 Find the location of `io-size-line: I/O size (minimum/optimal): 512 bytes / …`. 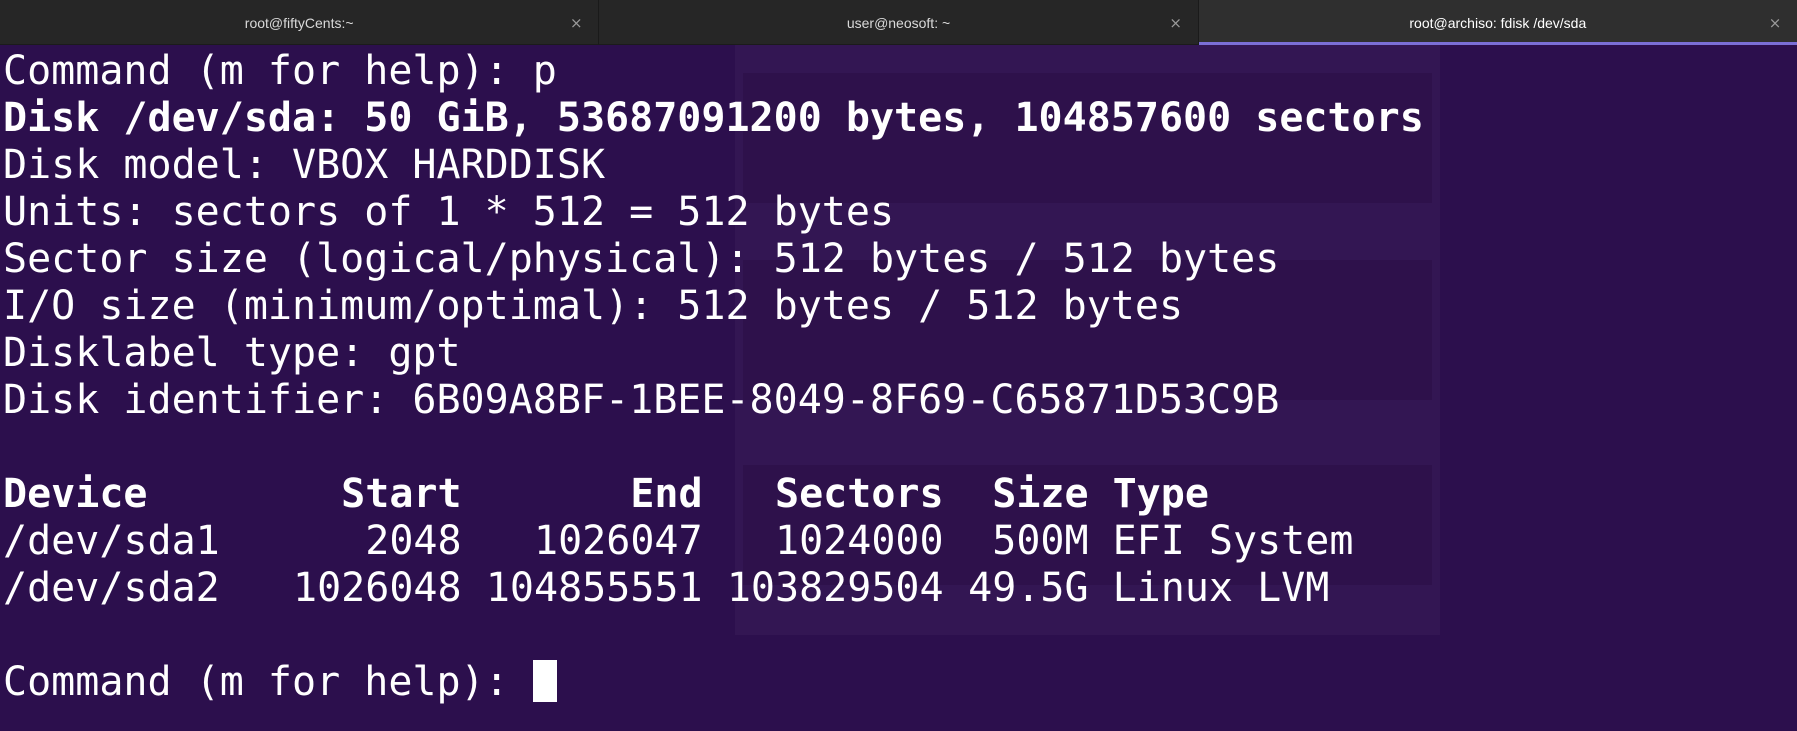

io-size-line: I/O size (minimum/optimal): 512 bytes / … is located at coordinates (593, 306).